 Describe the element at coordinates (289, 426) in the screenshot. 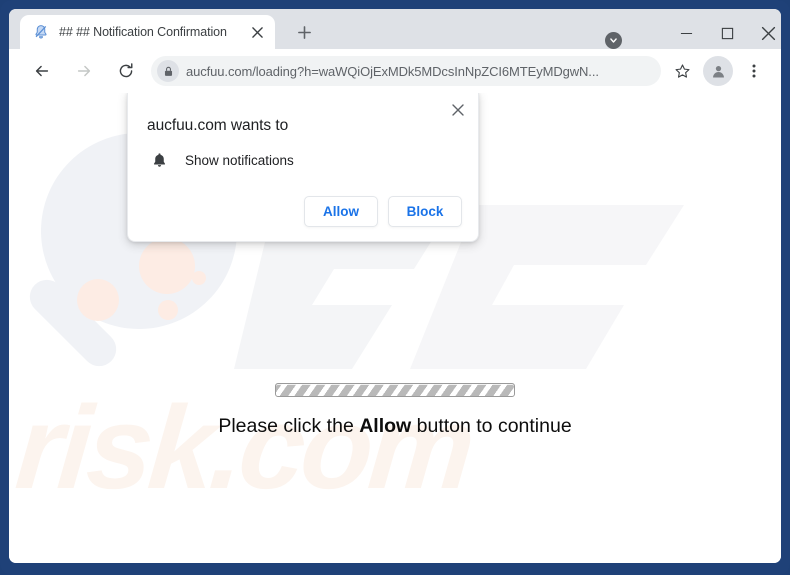

I see `message-prefix: Please click the` at that location.